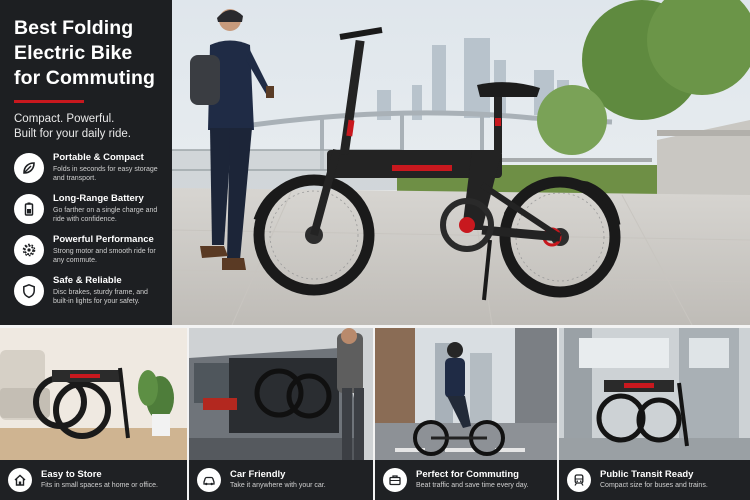 The image size is (750, 500). Describe the element at coordinates (98, 198) in the screenshot. I see `feature-title: Long-Range Battery` at that location.